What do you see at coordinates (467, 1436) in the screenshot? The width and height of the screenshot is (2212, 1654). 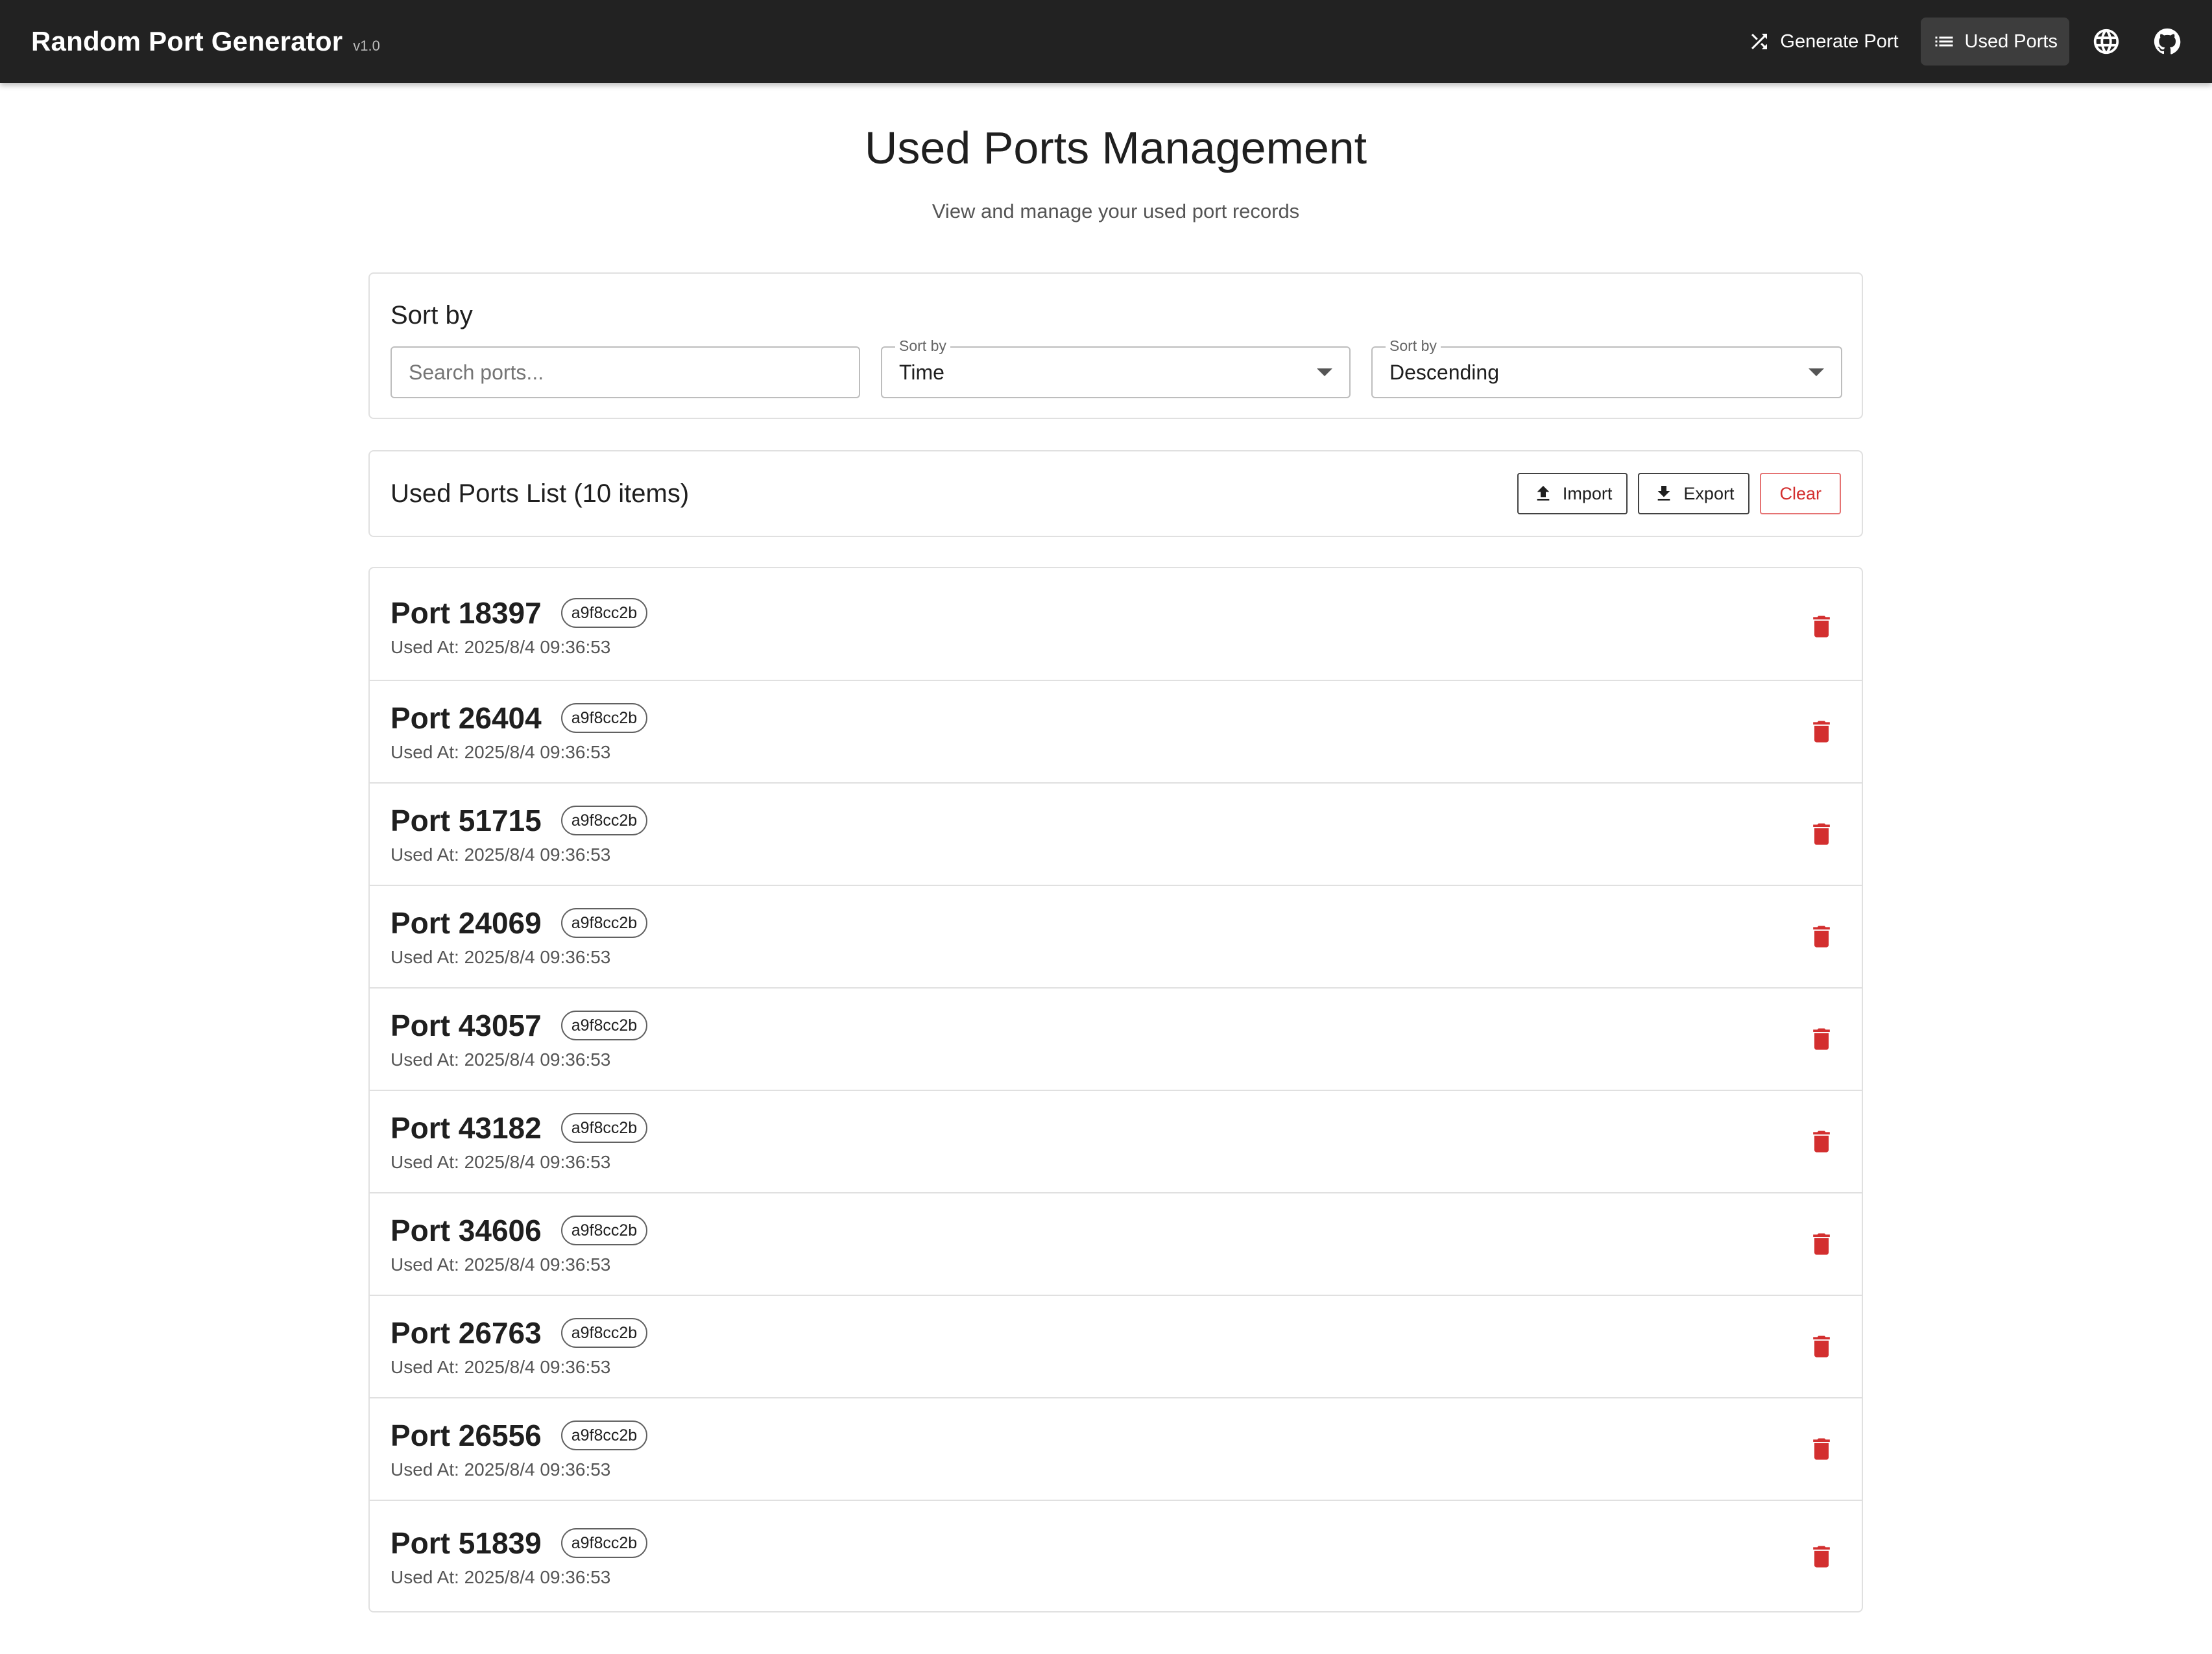 I see `port-number: Port 26556` at bounding box center [467, 1436].